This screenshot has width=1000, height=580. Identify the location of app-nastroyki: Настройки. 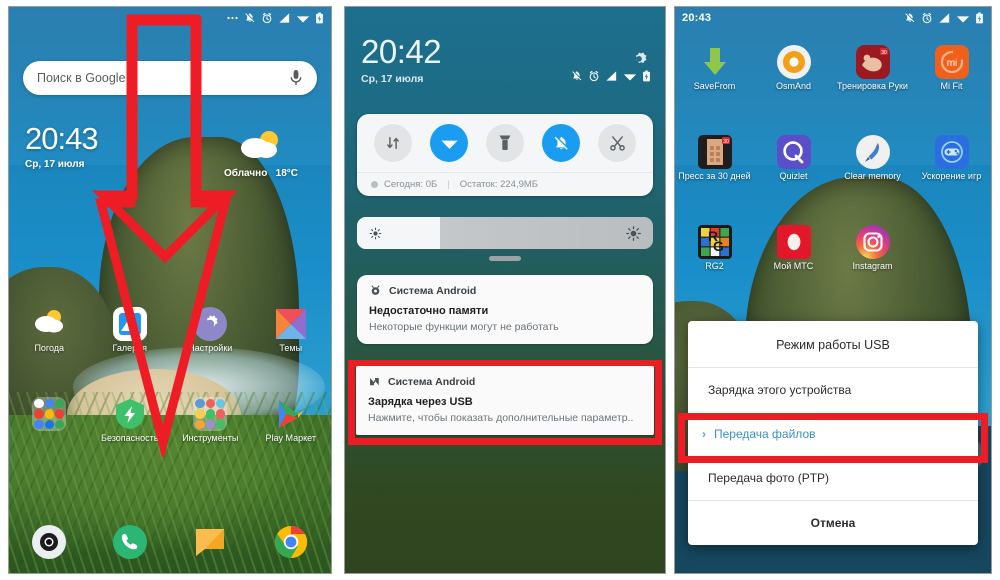
(210, 330).